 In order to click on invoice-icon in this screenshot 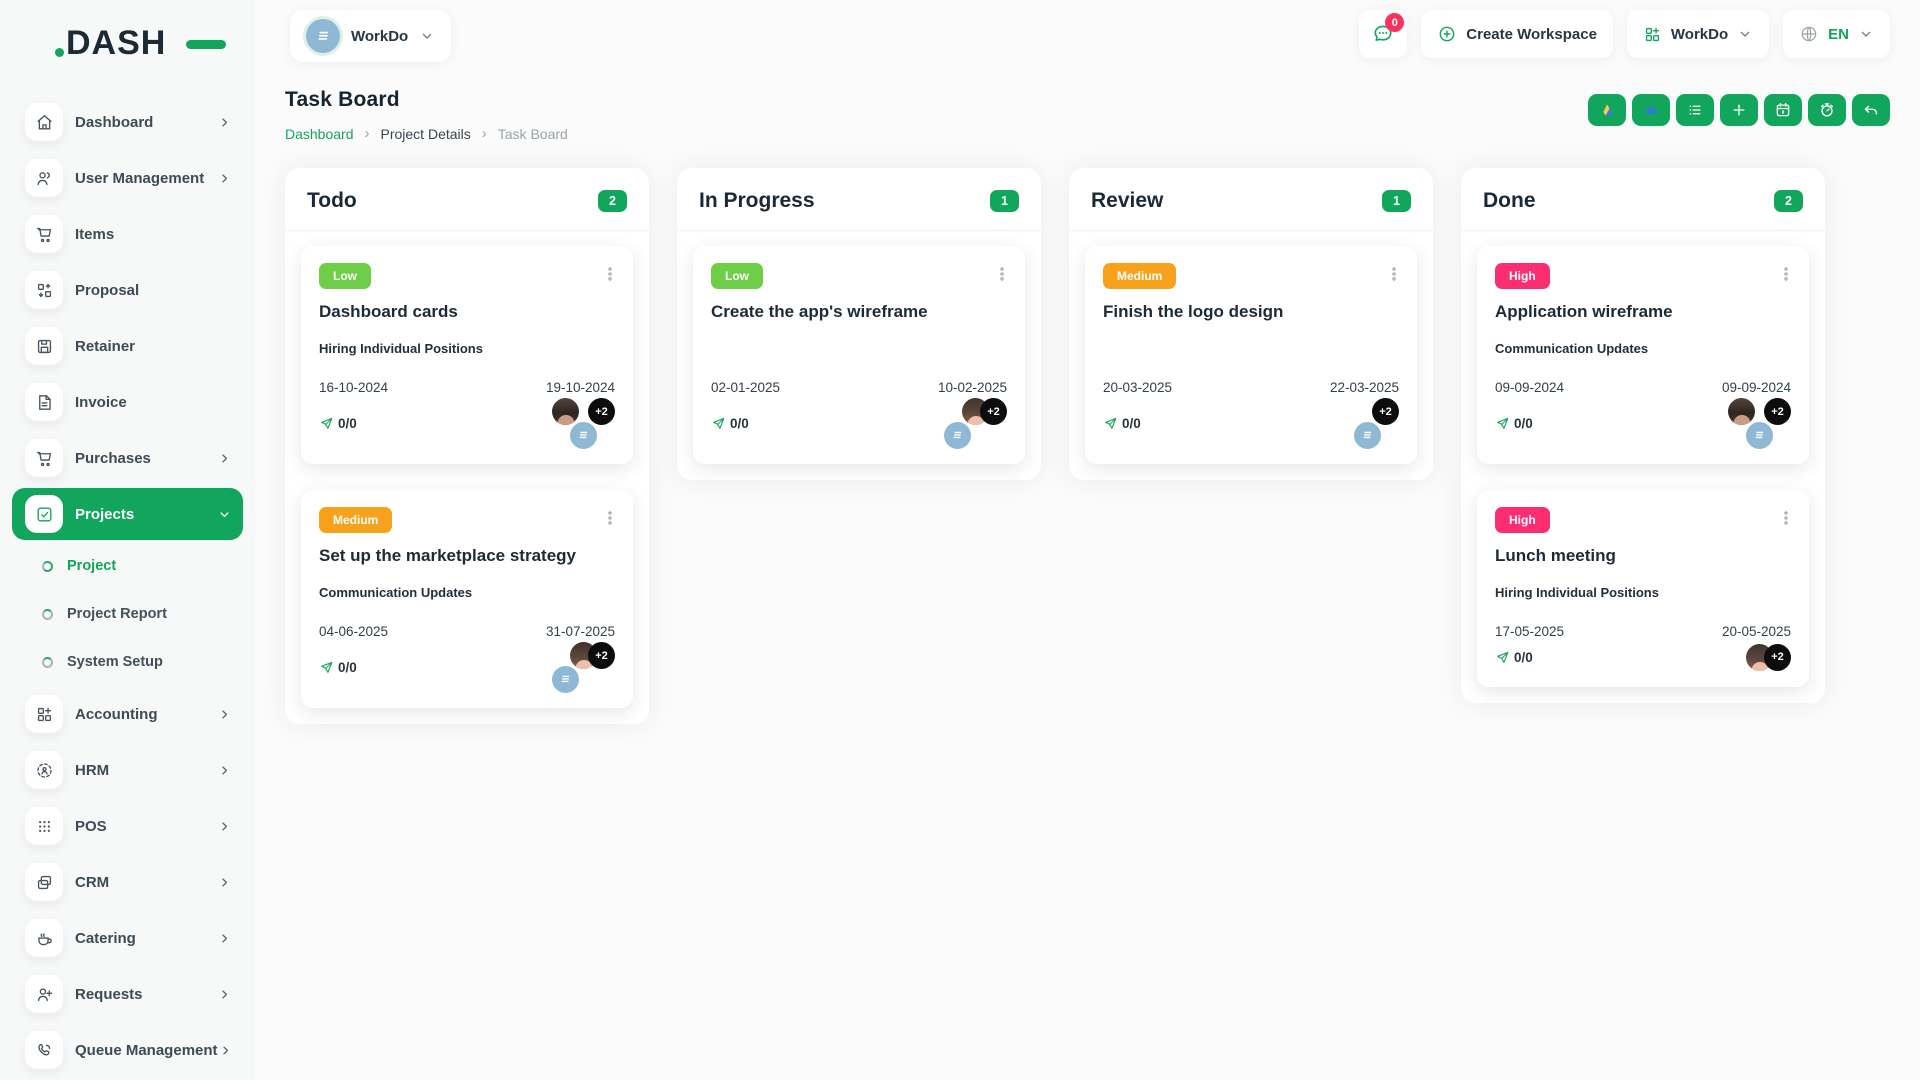, I will do `click(44, 402)`.